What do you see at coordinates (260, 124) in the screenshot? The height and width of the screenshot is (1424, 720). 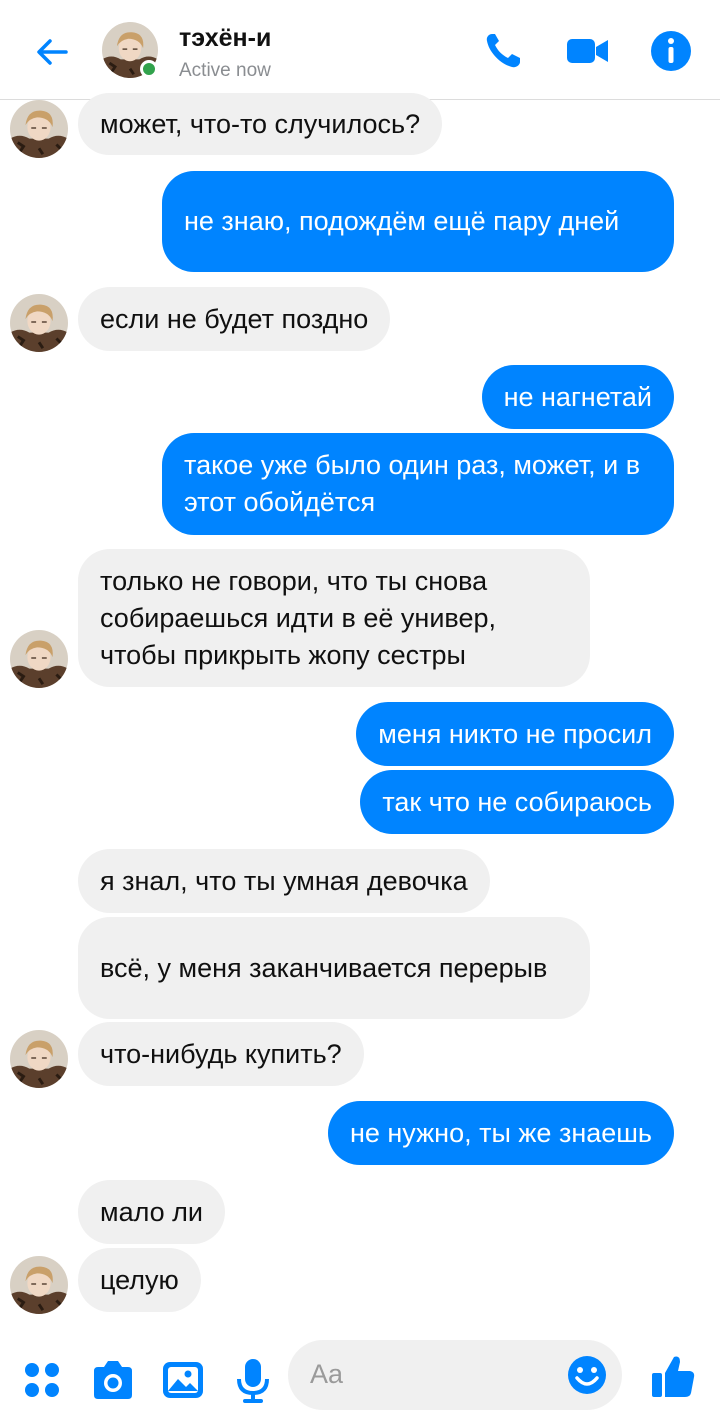 I see `message-incoming: может, что-то случилось?` at bounding box center [260, 124].